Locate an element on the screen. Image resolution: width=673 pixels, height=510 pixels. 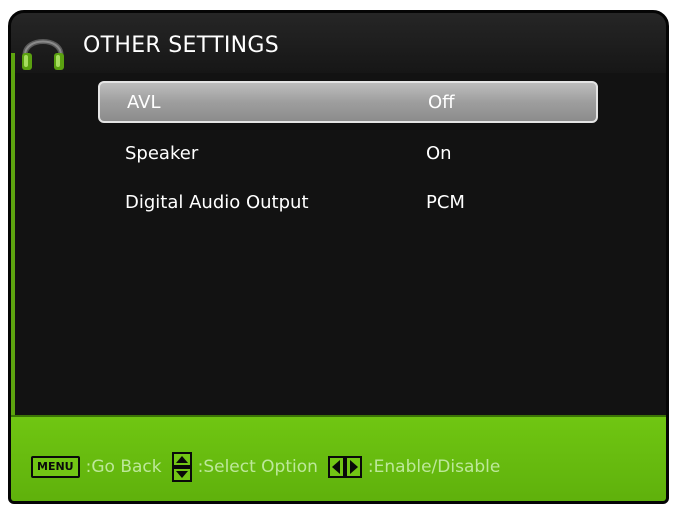
menu-key-icon: MENU is located at coordinates (55, 467).